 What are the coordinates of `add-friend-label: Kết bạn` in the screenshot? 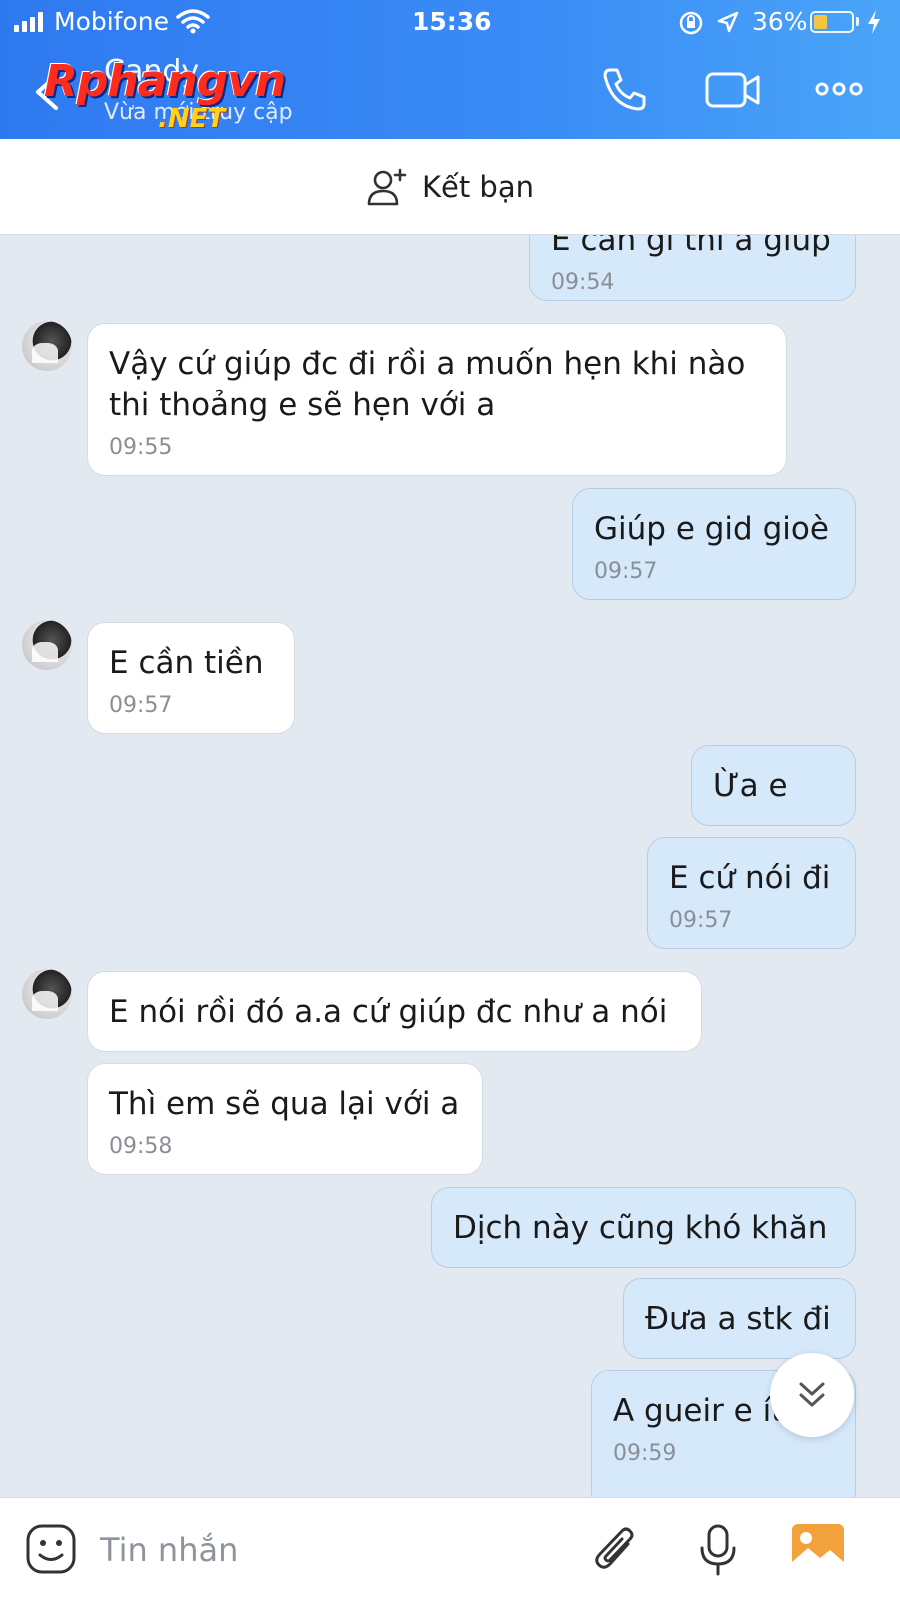 It's located at (477, 186).